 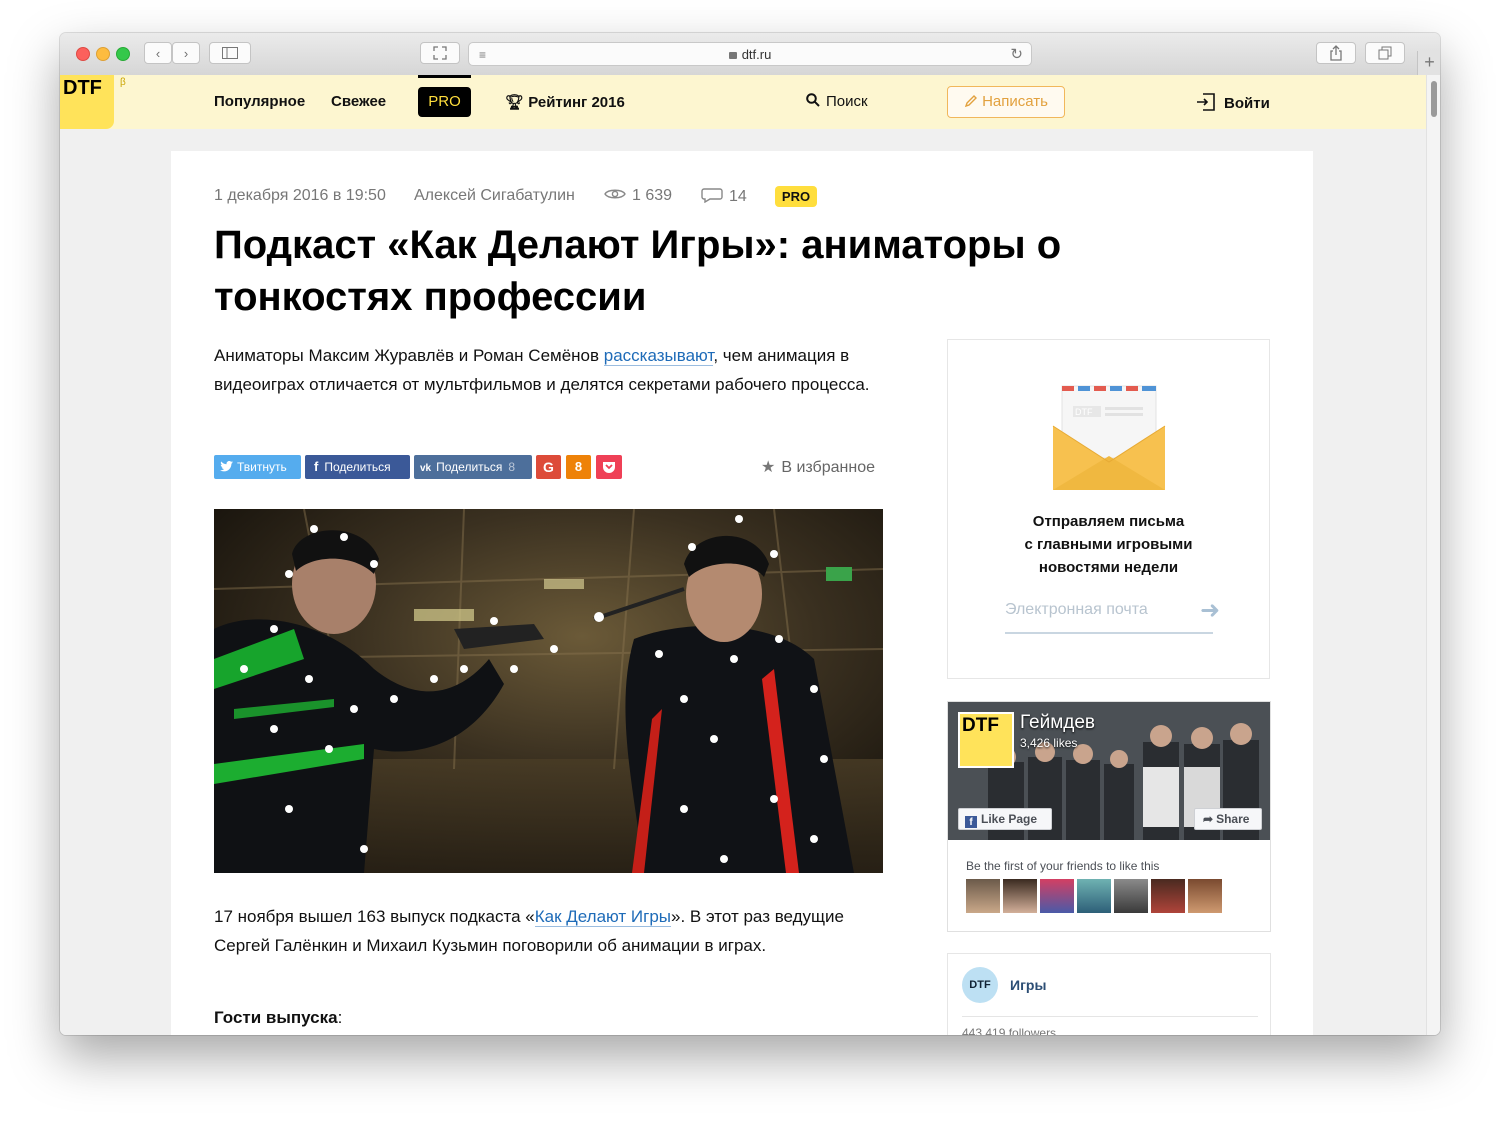 I want to click on zoom-window-button, so click(x=123, y=54).